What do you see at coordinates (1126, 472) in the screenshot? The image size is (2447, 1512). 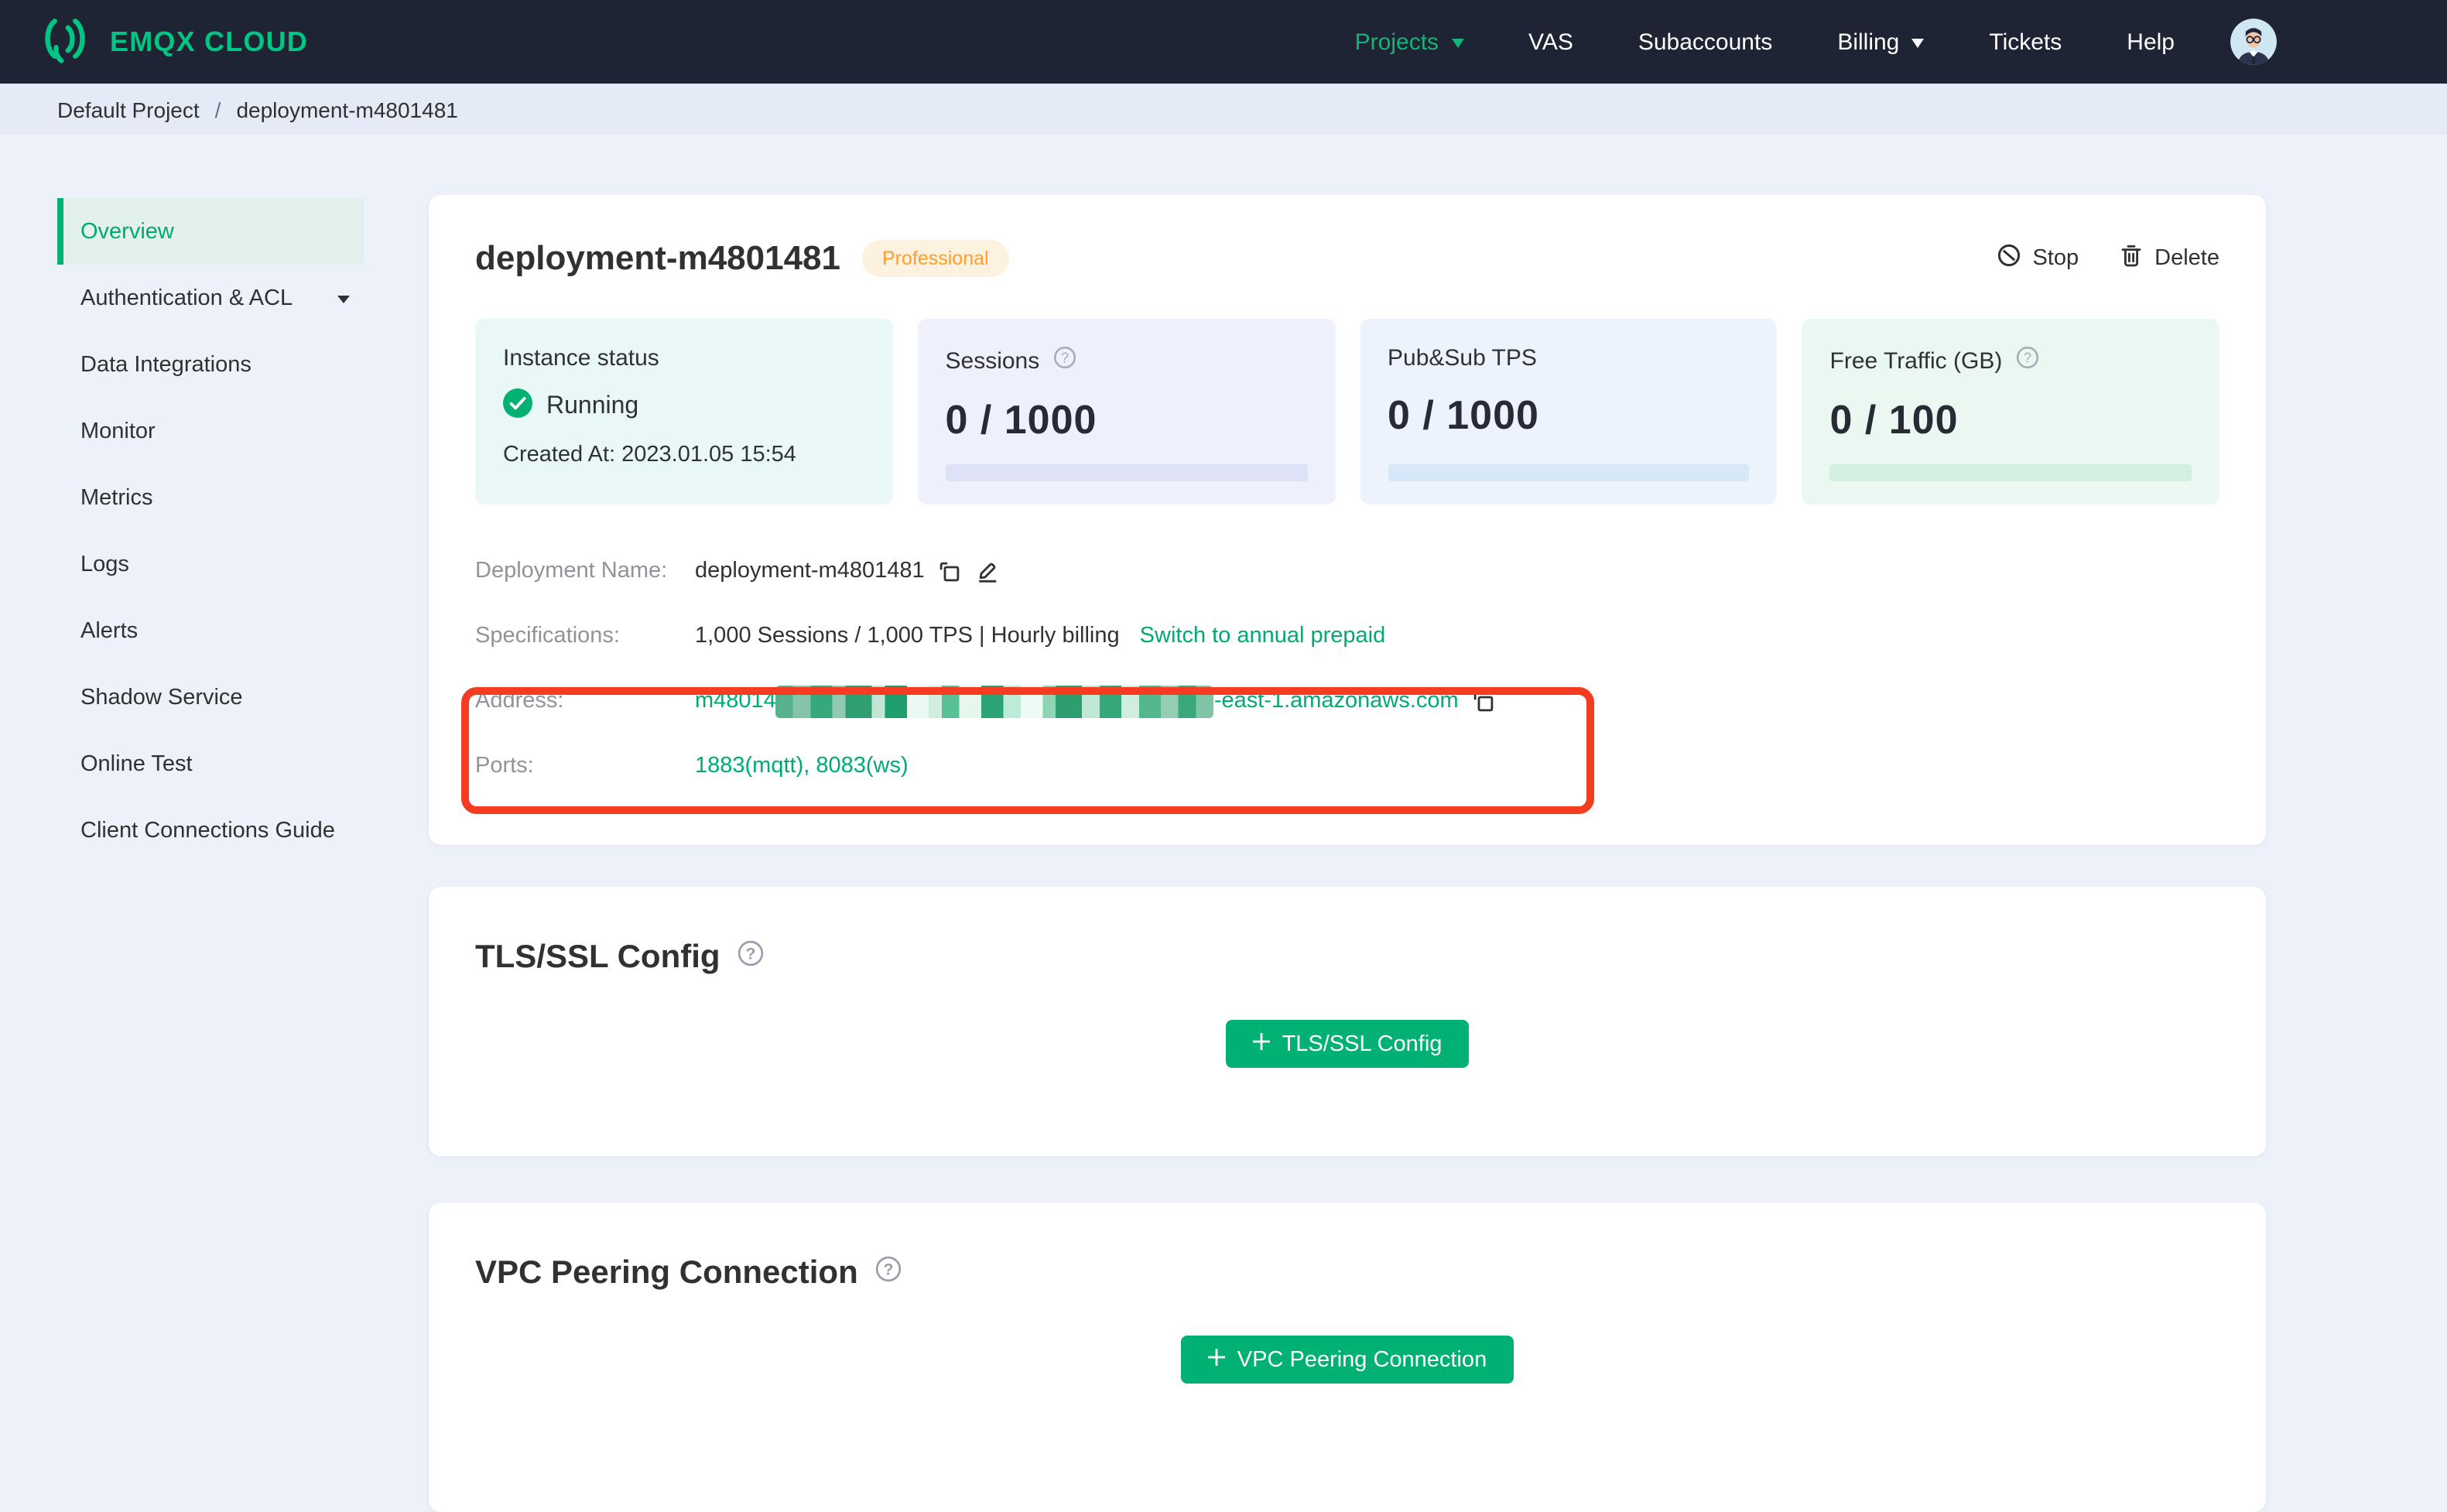 I see `sessions-progress-bar` at bounding box center [1126, 472].